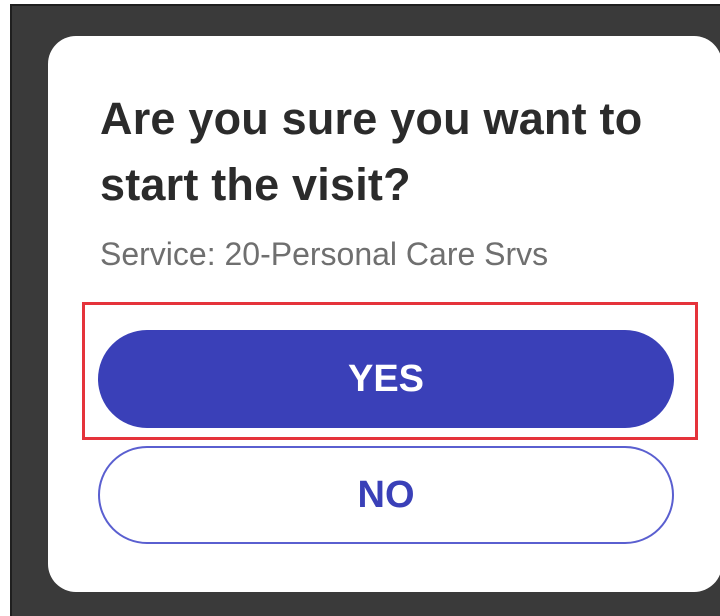 The image size is (720, 616). I want to click on no-button: NO, so click(386, 495).